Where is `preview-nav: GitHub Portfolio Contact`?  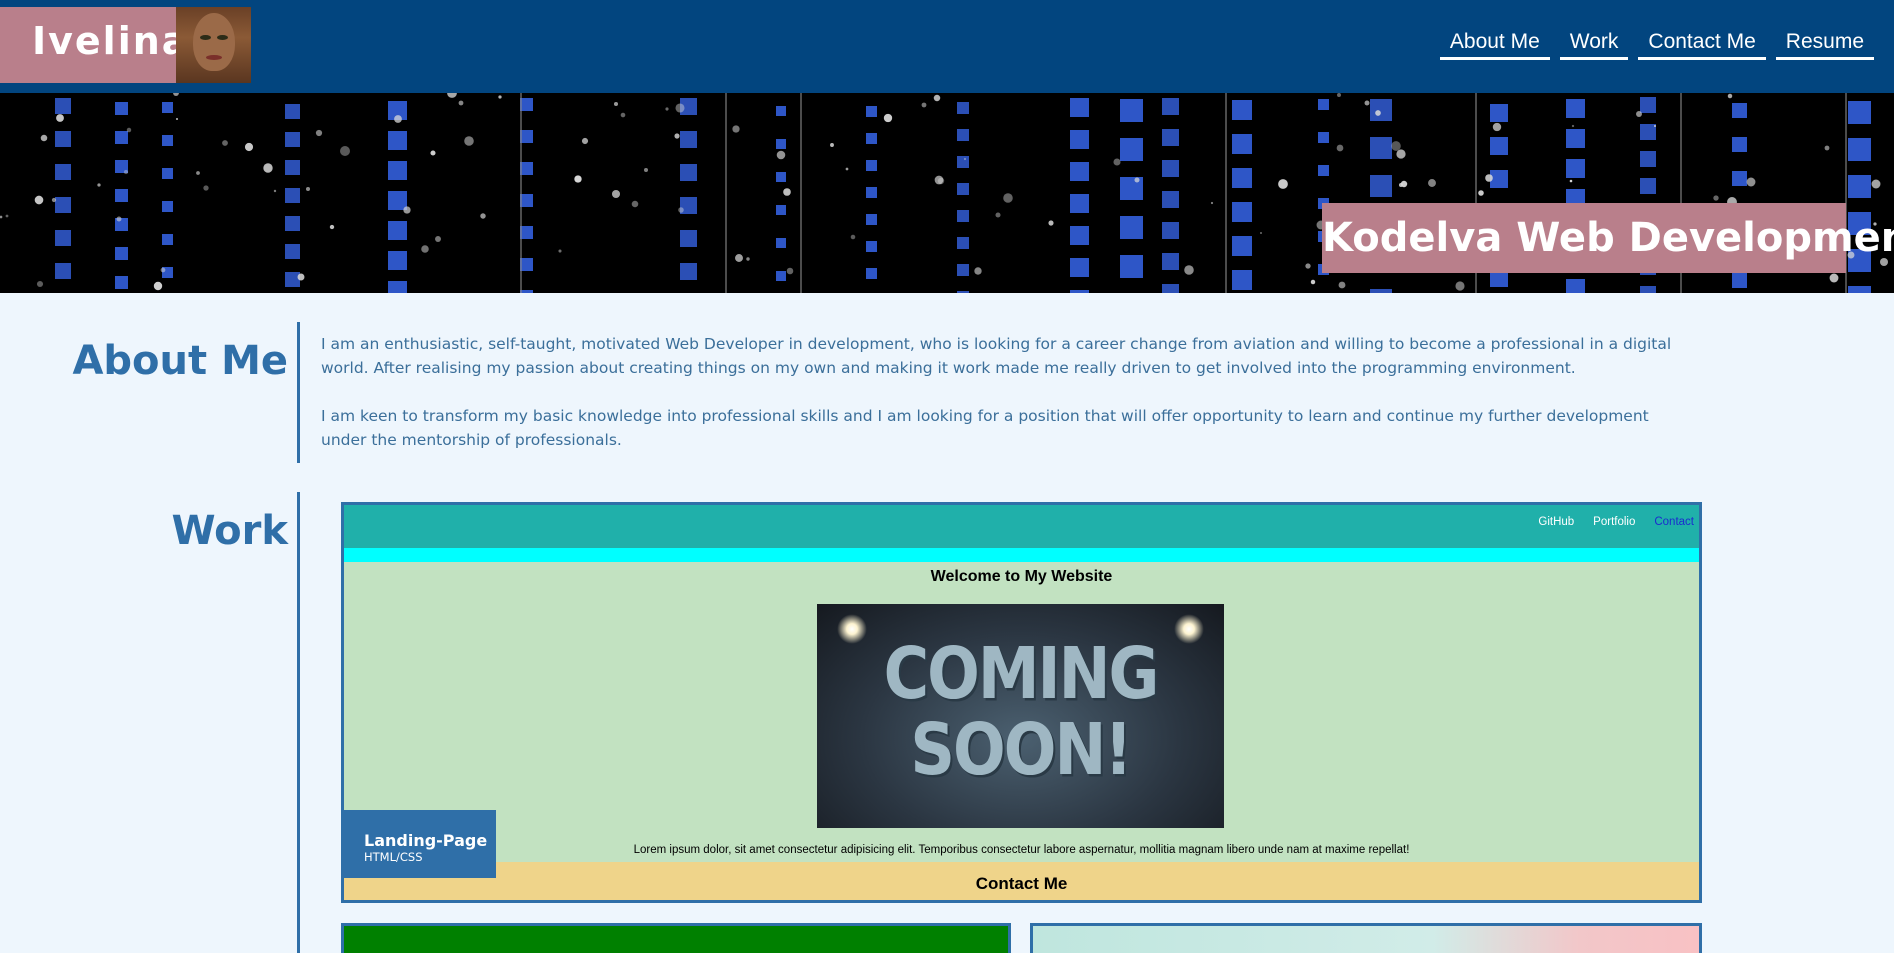 preview-nav: GitHub Portfolio Contact is located at coordinates (1021, 526).